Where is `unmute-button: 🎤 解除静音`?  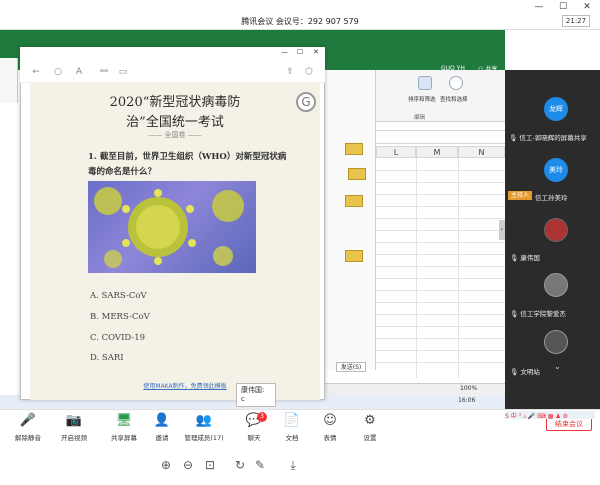 unmute-button: 🎤 解除静音 is located at coordinates (28, 427).